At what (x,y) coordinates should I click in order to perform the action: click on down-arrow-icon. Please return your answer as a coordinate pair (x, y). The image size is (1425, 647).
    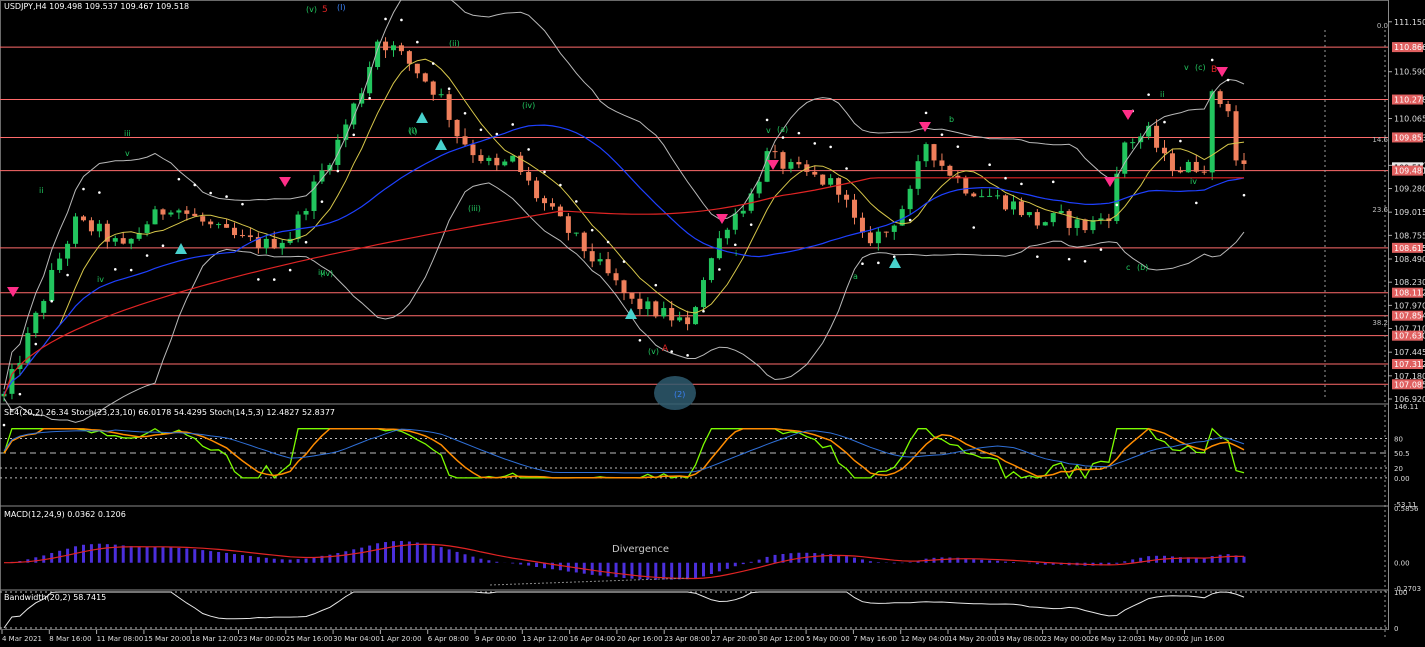
    Looking at the image, I should click on (285, 182).